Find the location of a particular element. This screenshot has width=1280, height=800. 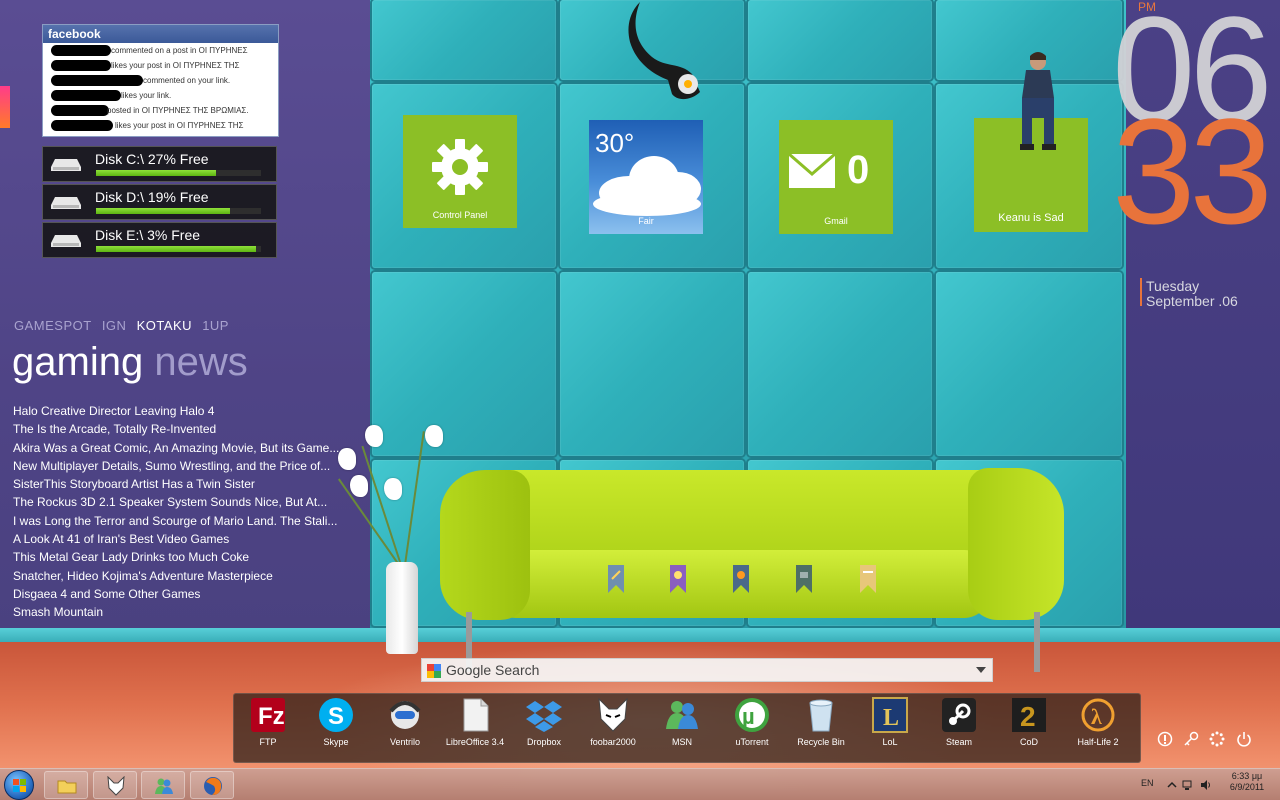

taskbar-msn-button is located at coordinates (163, 785).